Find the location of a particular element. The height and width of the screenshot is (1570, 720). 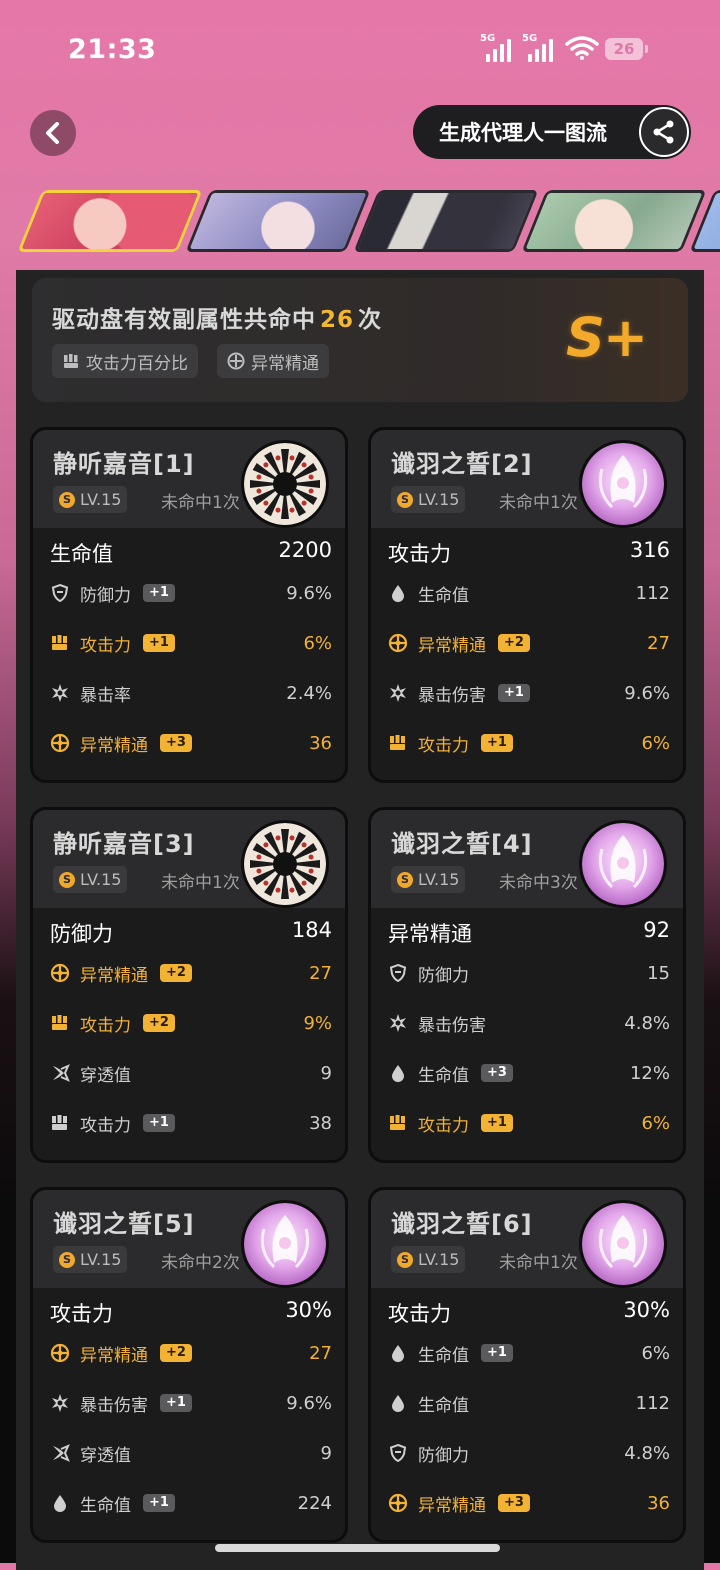

agent-selector is located at coordinates (360, 222).